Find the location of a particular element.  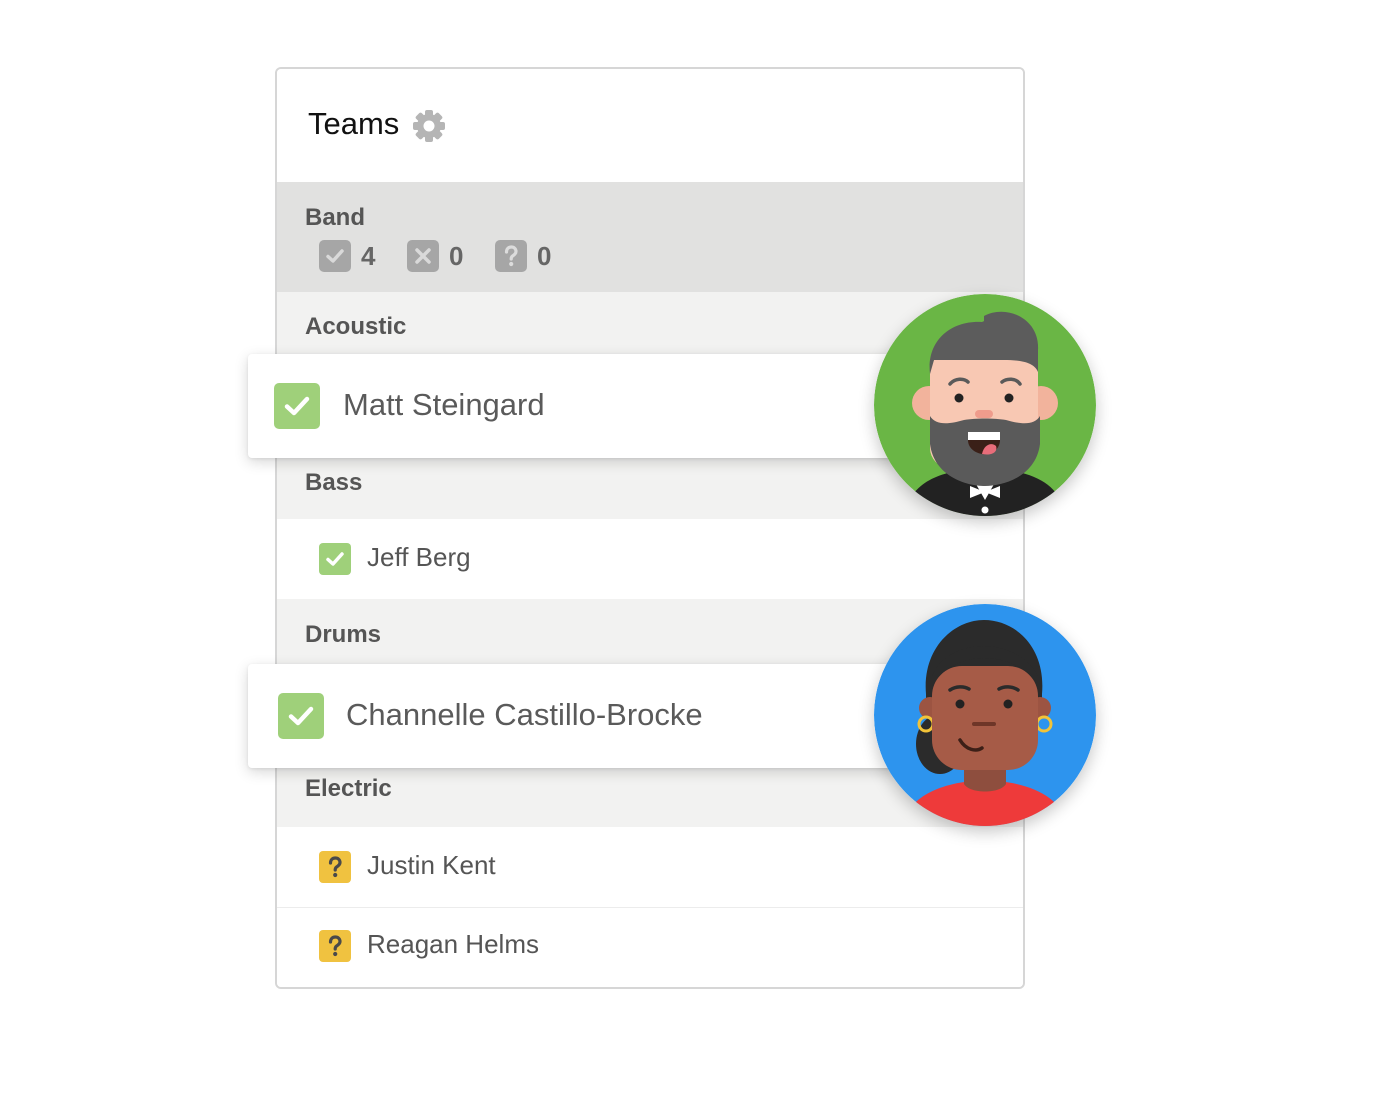

member-card-channelle-castillo-brocke: Channelle Castillo-Brocke is located at coordinates (573, 716).